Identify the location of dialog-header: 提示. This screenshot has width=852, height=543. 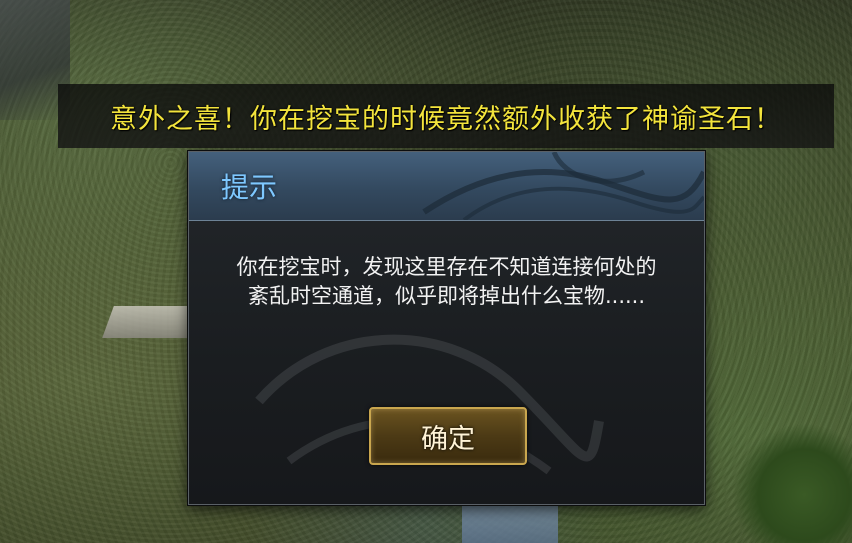
(446, 186).